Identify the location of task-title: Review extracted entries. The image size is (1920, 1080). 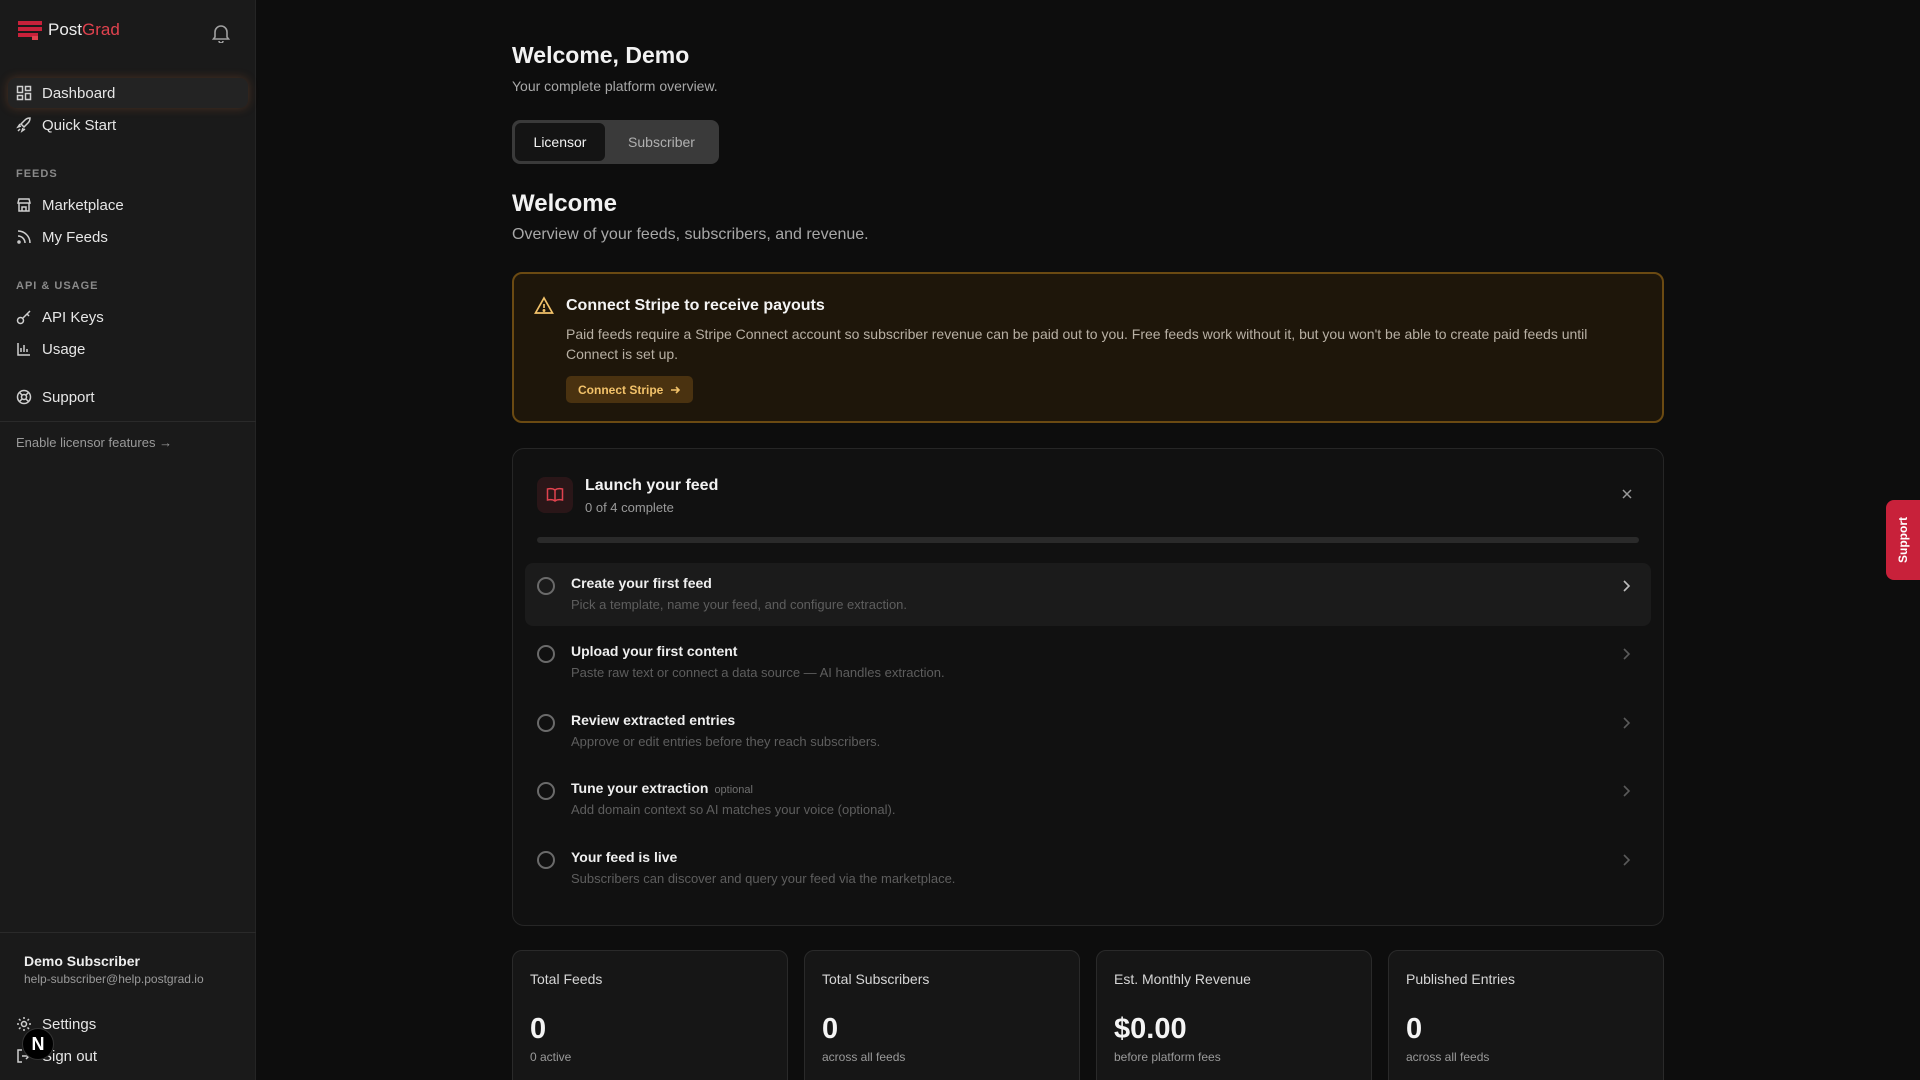
(653, 720).